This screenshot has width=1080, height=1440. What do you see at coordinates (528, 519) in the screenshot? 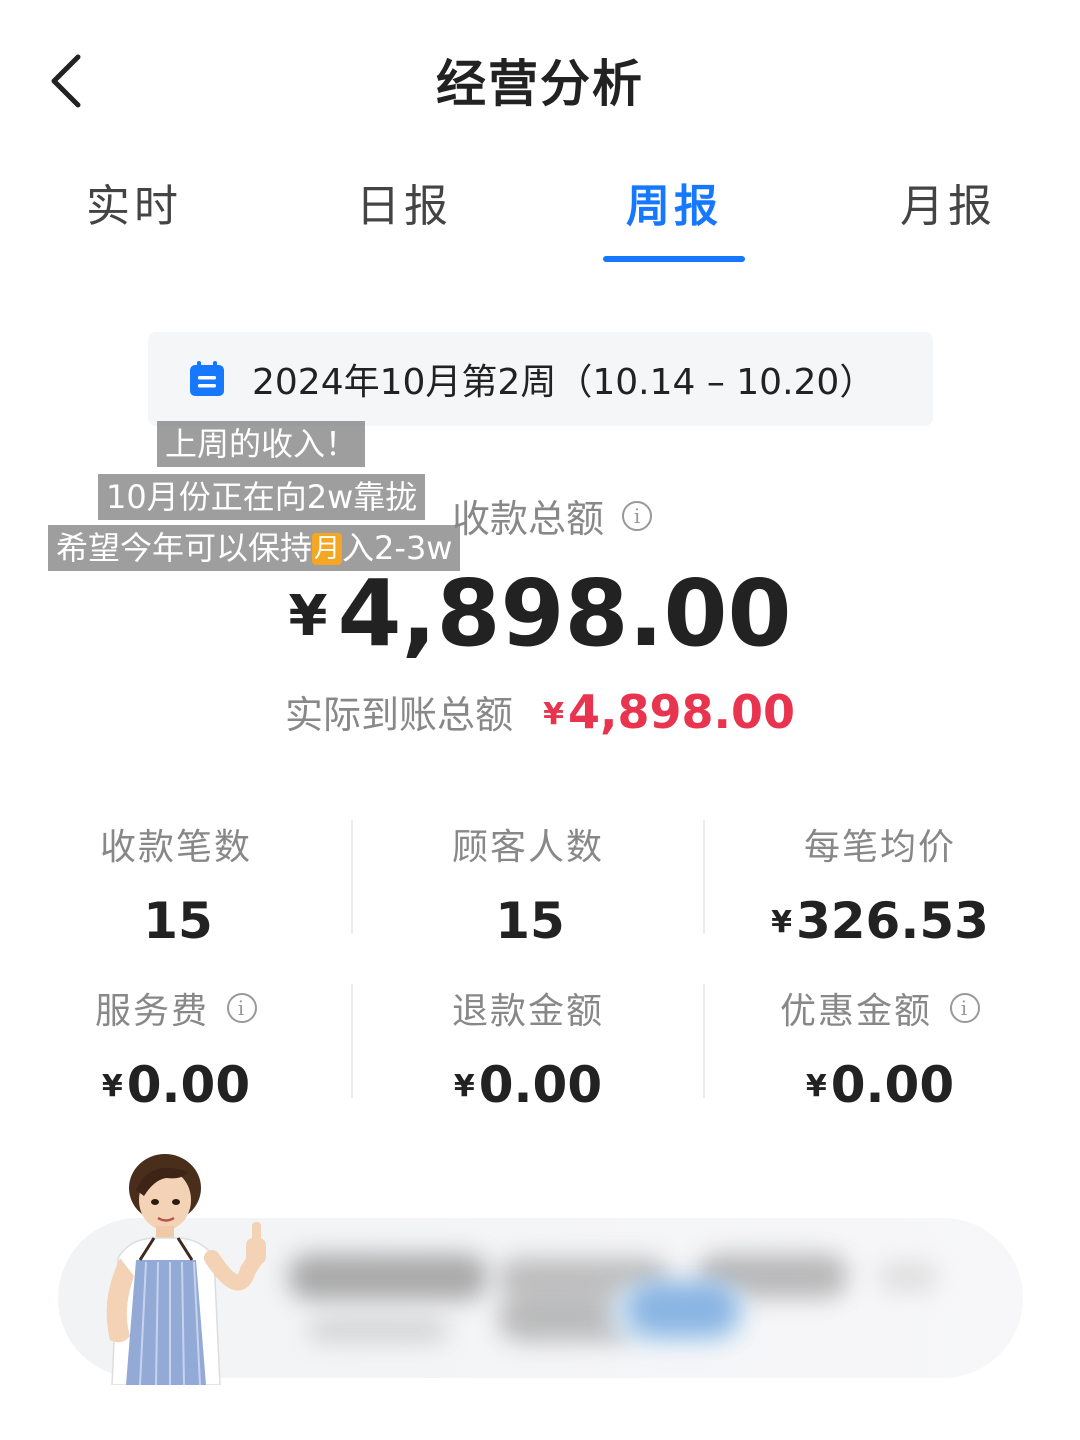
I see `total-received-label-text: 收款总额` at bounding box center [528, 519].